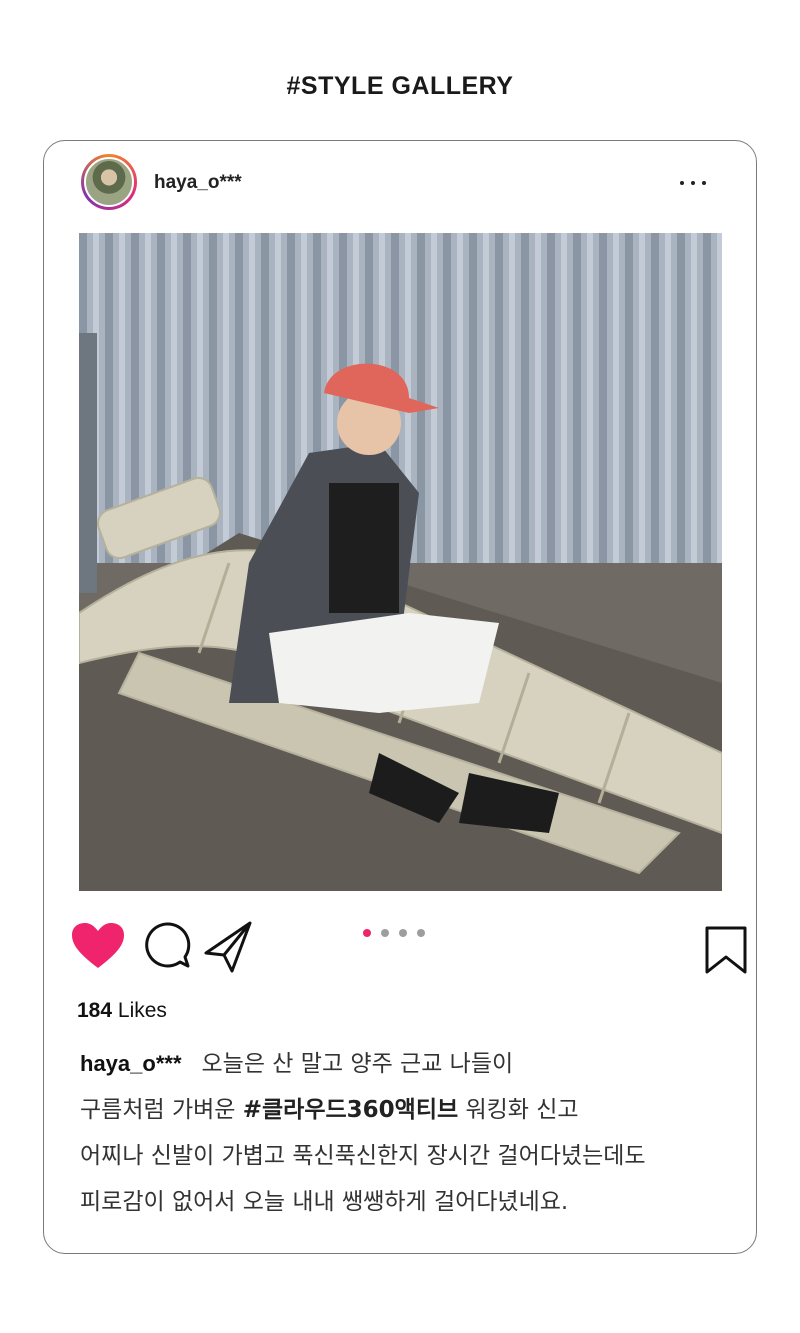  I want to click on more-horizontal-icon, so click(693, 183).